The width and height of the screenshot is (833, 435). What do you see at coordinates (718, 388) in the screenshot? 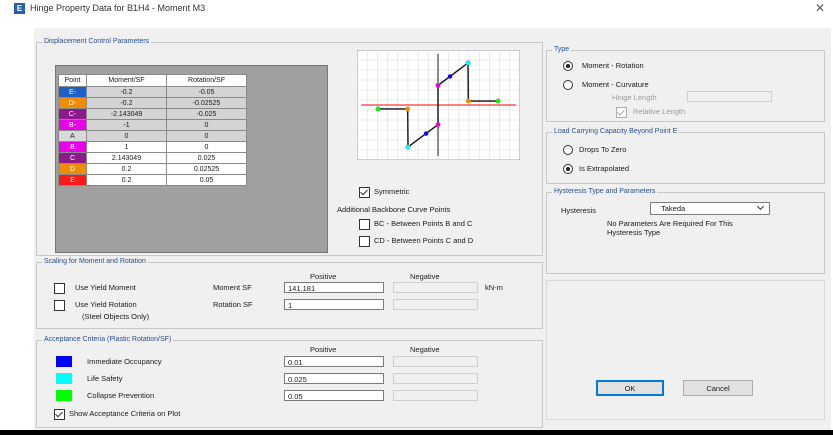
I see `cancel-button: Cancel` at bounding box center [718, 388].